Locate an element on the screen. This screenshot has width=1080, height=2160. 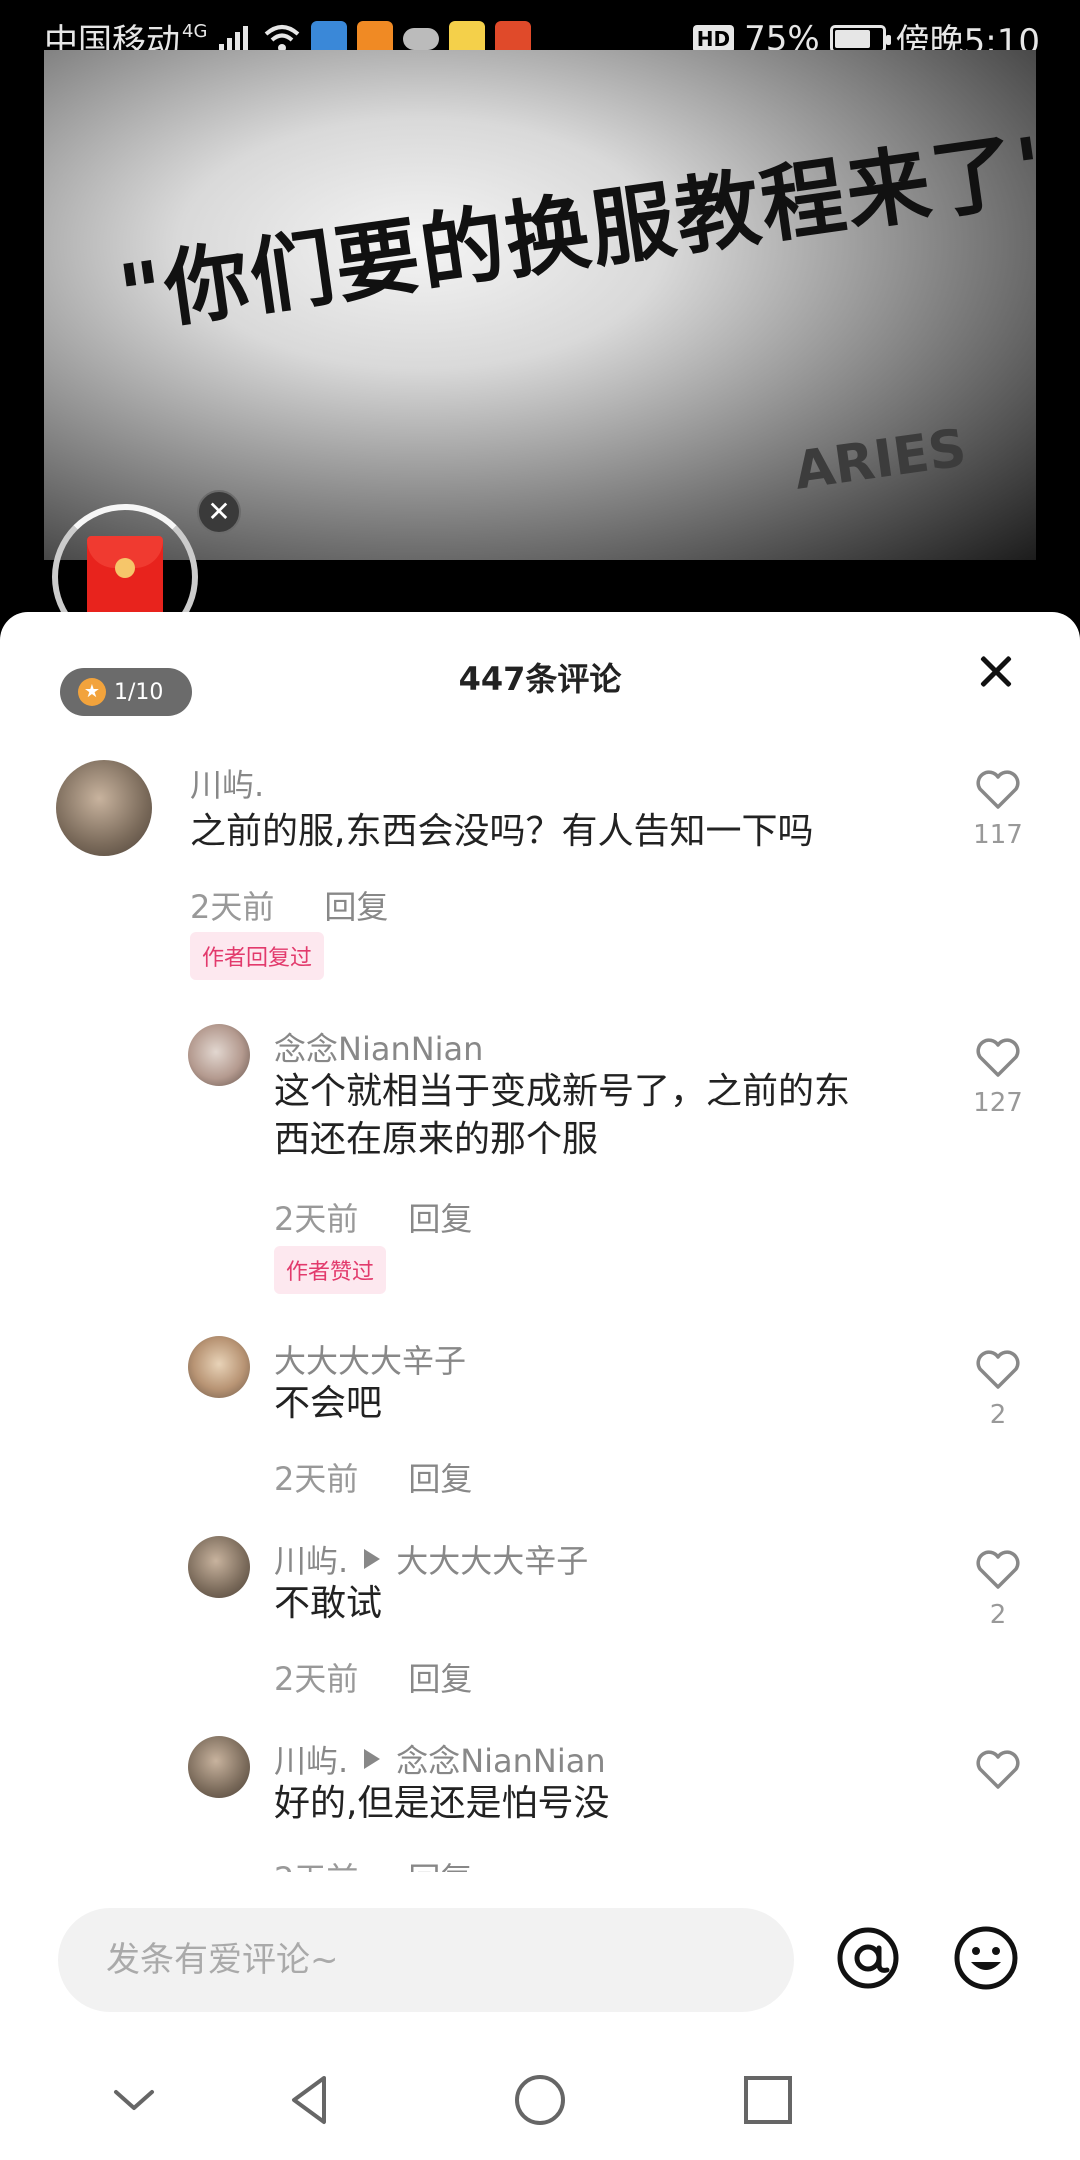
reply-to-name: 念念NianNian is located at coordinates (500, 1759).